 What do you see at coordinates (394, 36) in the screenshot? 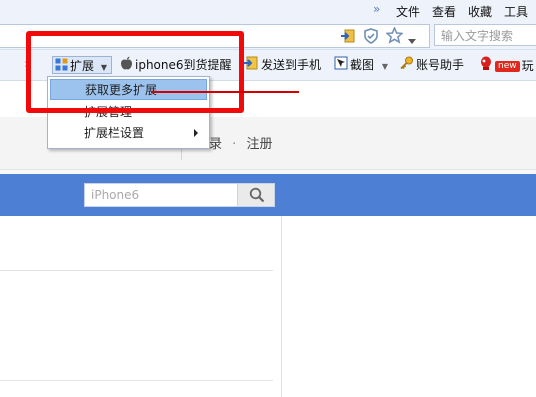
I see `star-favorite-icon` at bounding box center [394, 36].